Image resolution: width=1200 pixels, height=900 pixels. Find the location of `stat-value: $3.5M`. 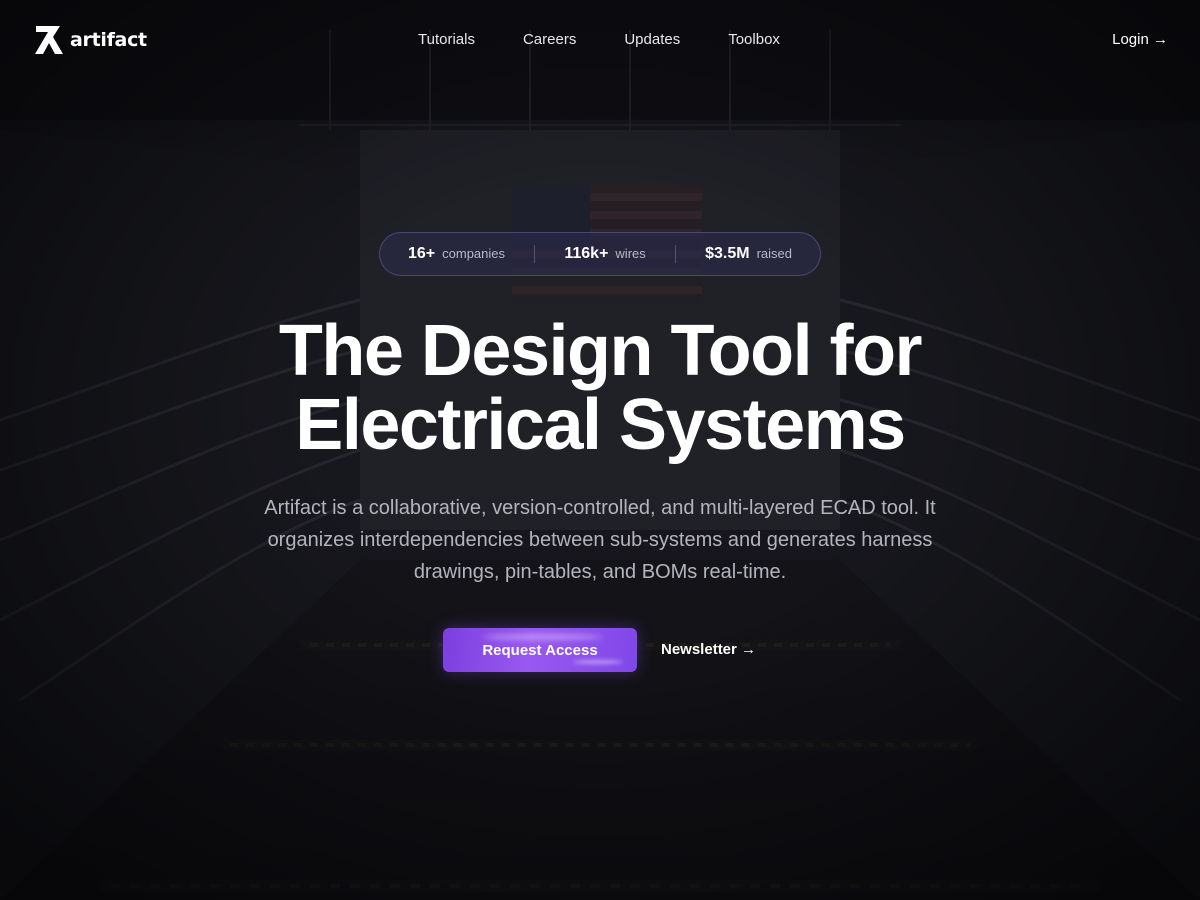

stat-value: $3.5M is located at coordinates (727, 253).